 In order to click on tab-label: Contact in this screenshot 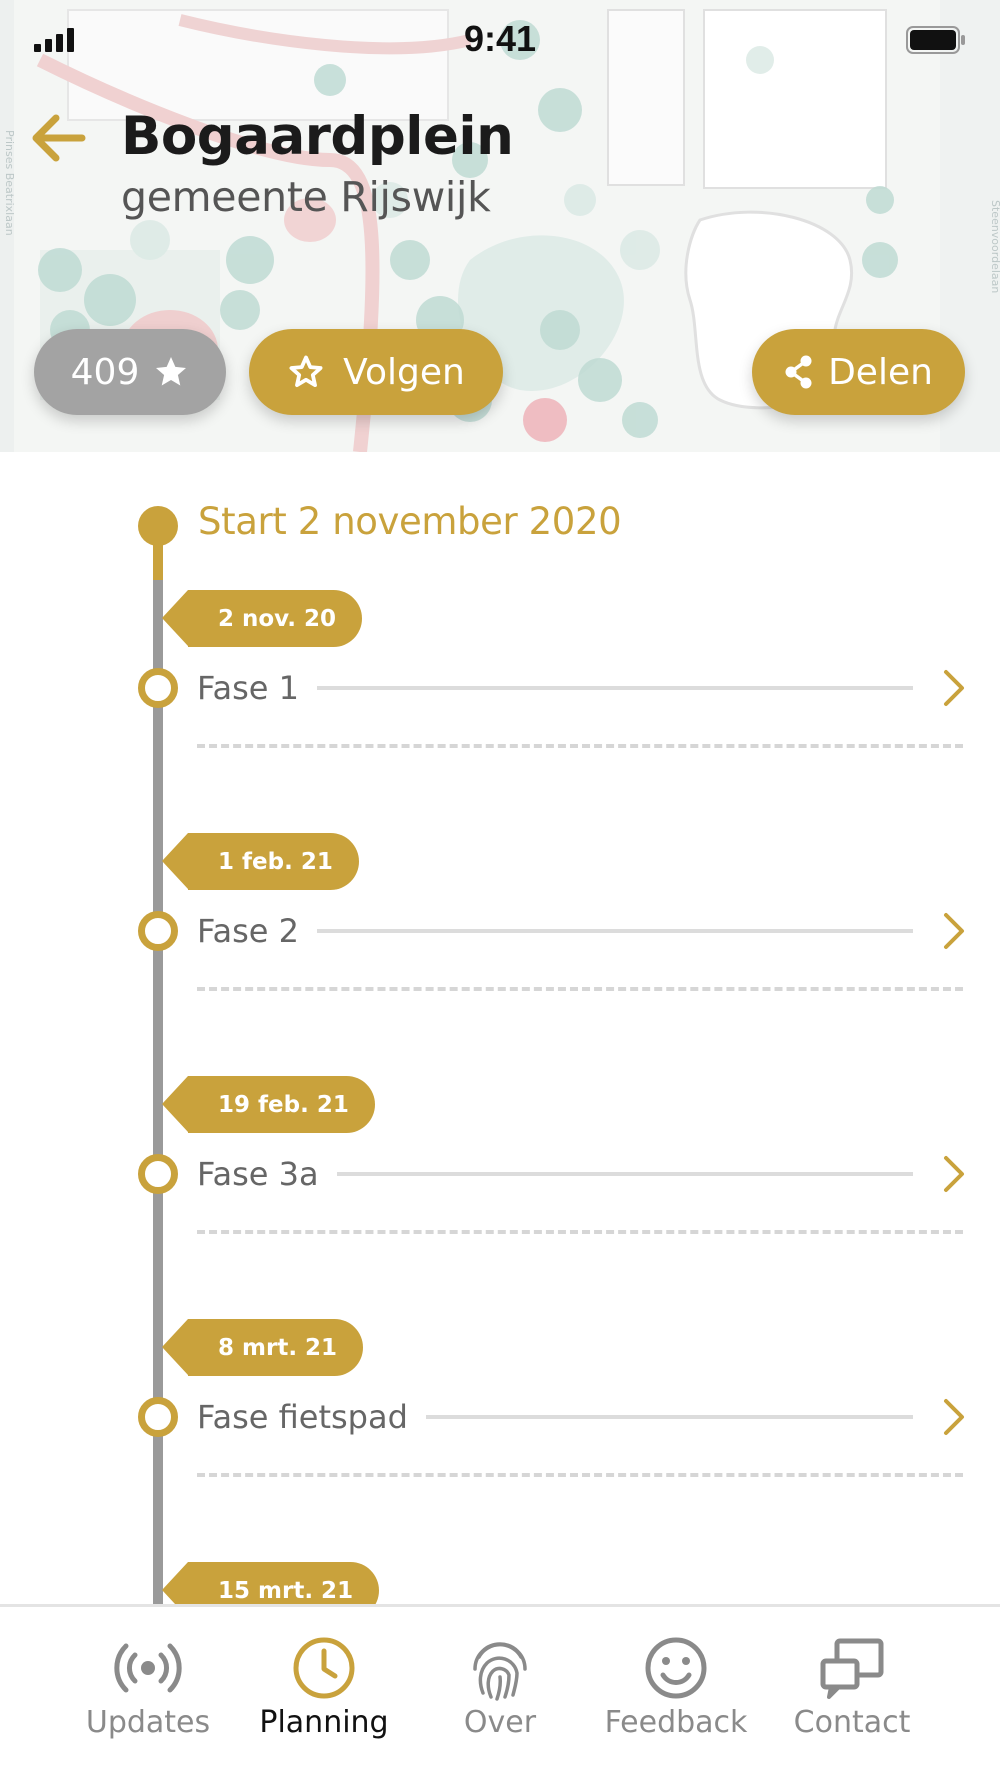, I will do `click(852, 1722)`.